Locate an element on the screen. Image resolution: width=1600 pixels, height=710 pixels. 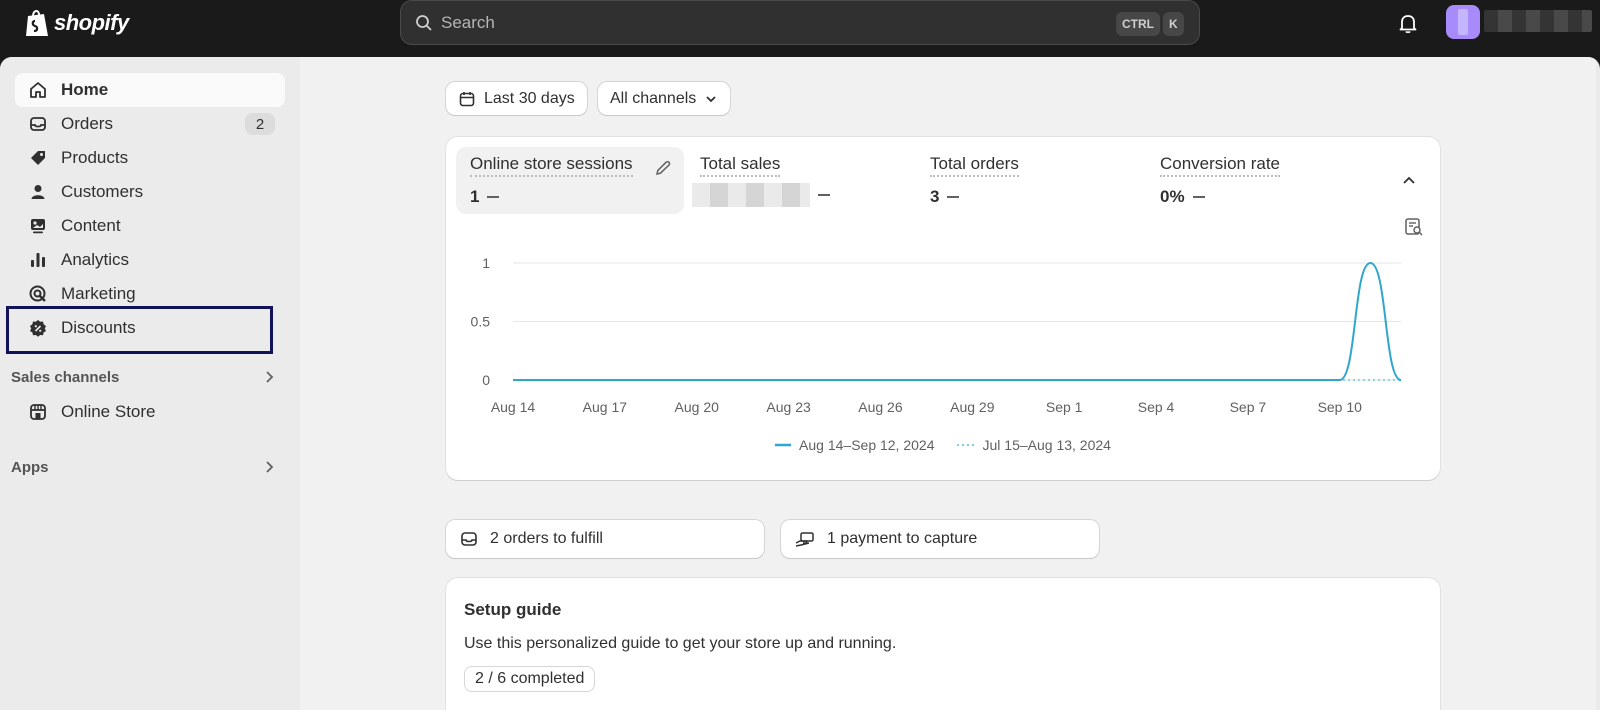
date-range-button: Last 30 days is located at coordinates (516, 98).